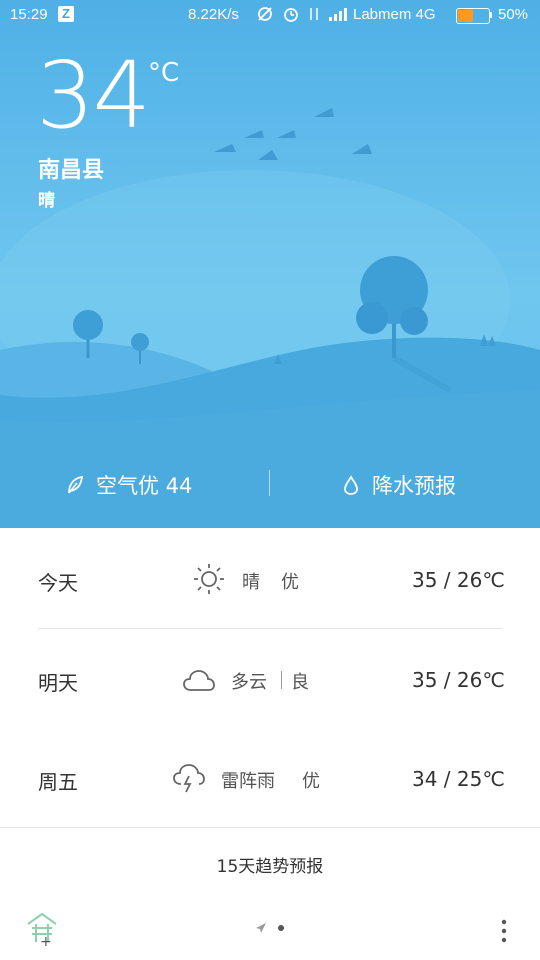 Image resolution: width=540 pixels, height=960 pixels. What do you see at coordinates (513, 14) in the screenshot?
I see `battery-percent: 50%` at bounding box center [513, 14].